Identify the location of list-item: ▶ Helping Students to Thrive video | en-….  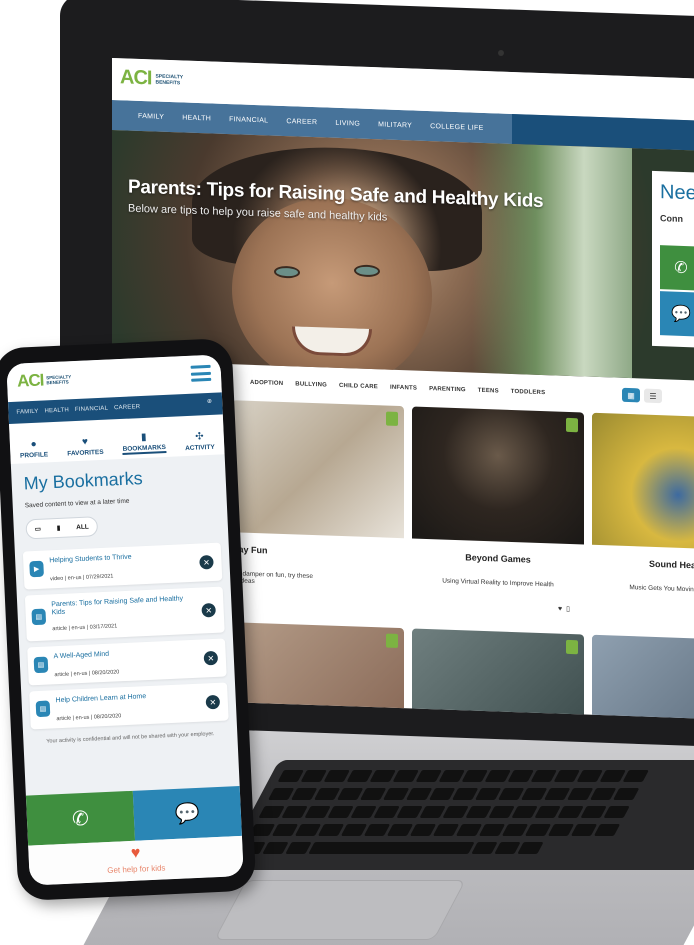
(122, 566).